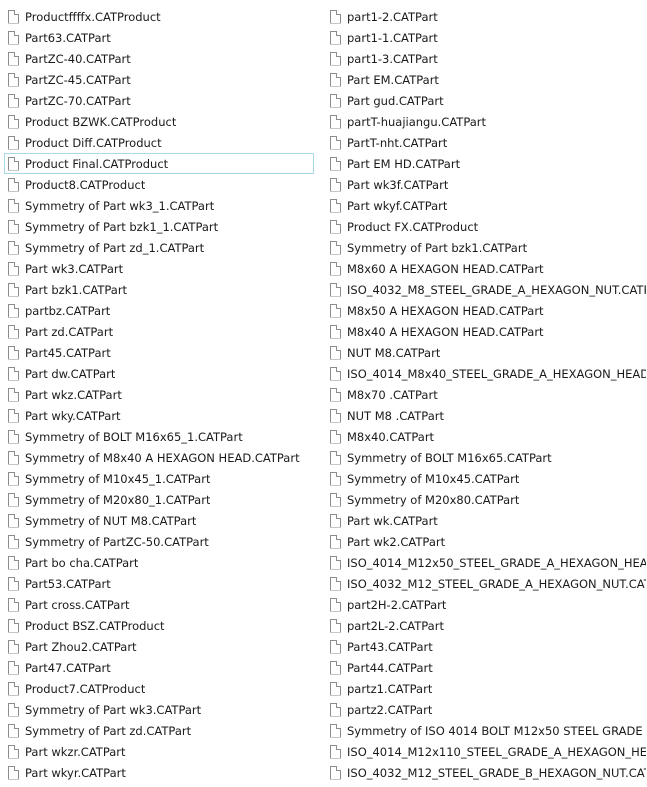 This screenshot has height=787, width=647. I want to click on file-item: Part wk3f.CATPart, so click(486, 184).